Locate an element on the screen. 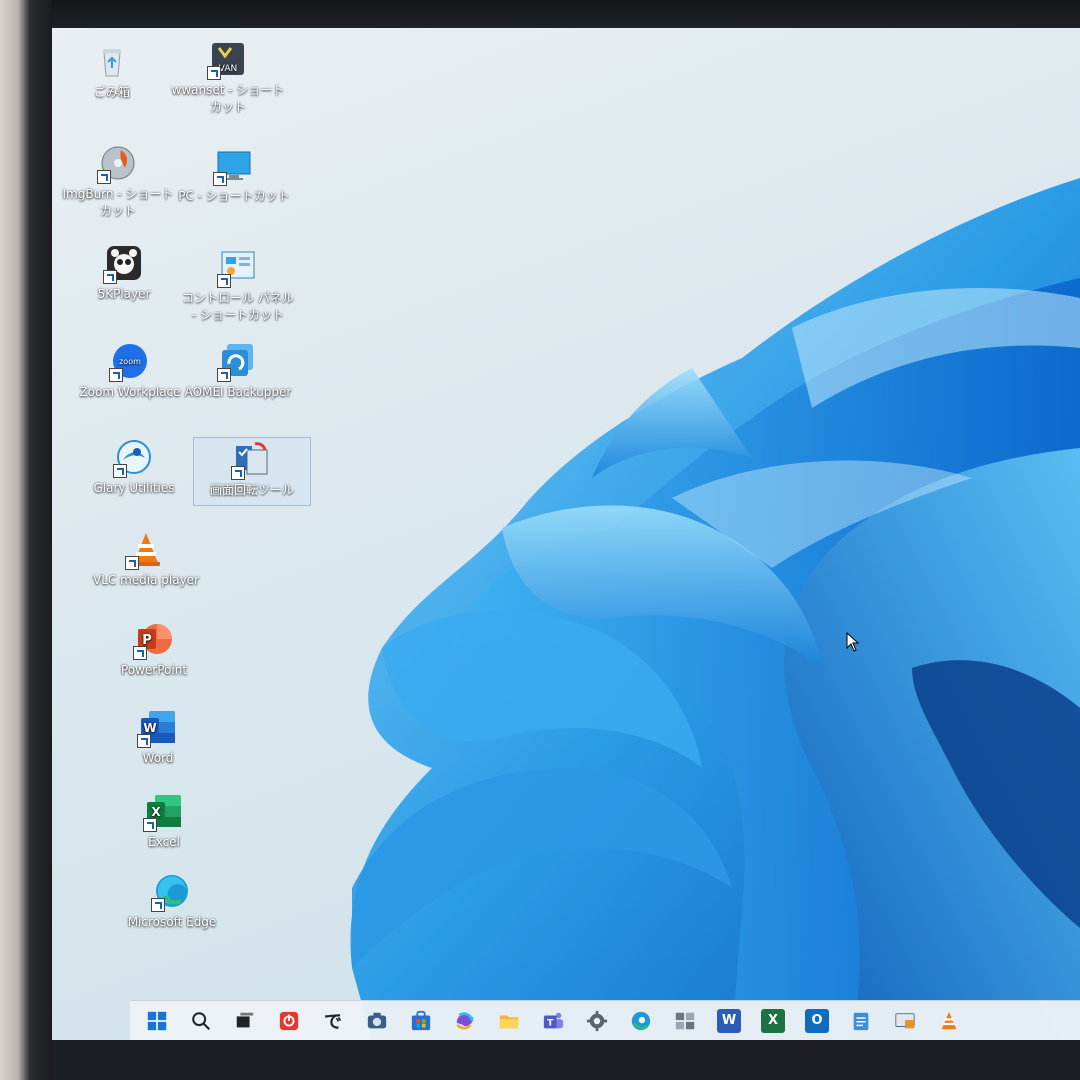 The width and height of the screenshot is (1080, 1080). copilot-icon is located at coordinates (465, 1021).